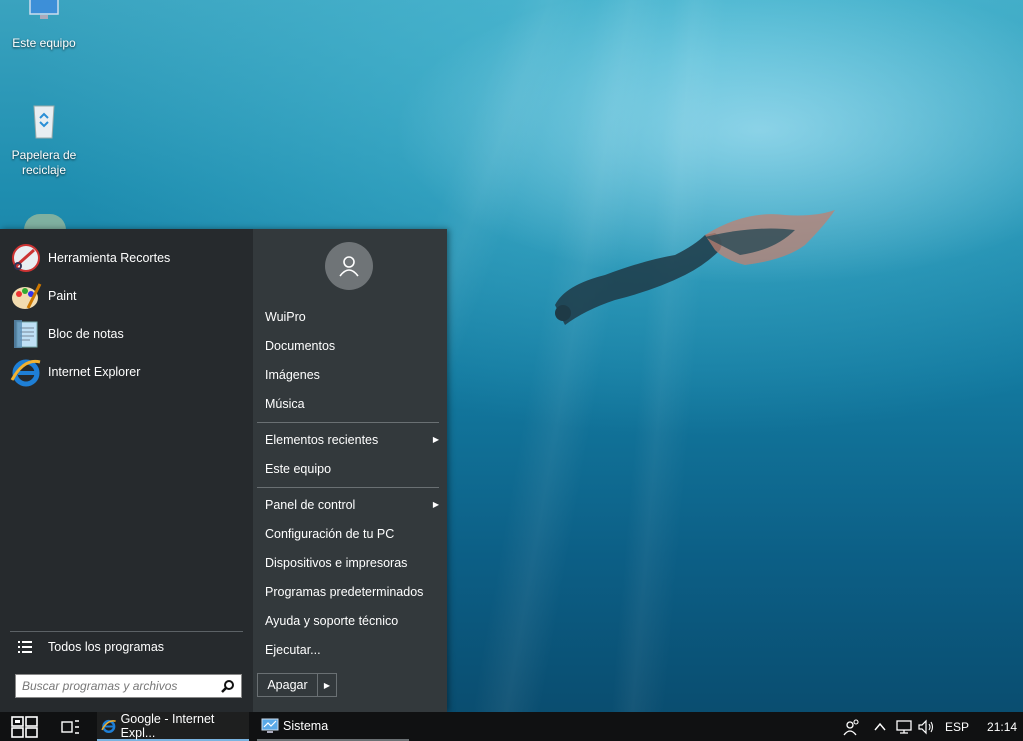  I want to click on menu-item-label: Dispositivos e impresoras, so click(336, 563).